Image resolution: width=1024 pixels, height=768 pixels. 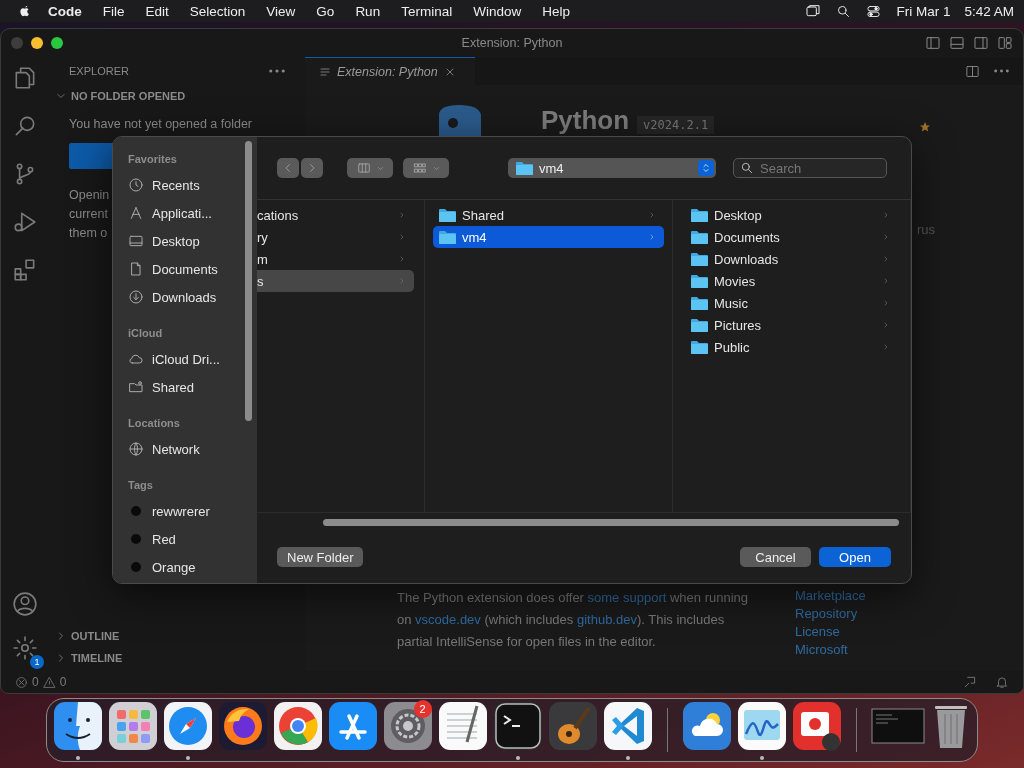 I want to click on bell-icon, so click(x=1002, y=682).